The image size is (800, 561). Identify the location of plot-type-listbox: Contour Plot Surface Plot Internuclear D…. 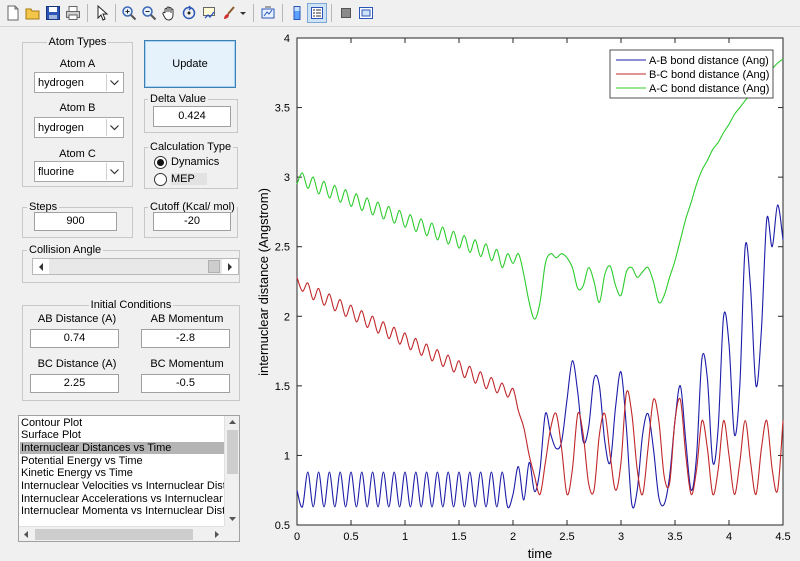
(129, 478).